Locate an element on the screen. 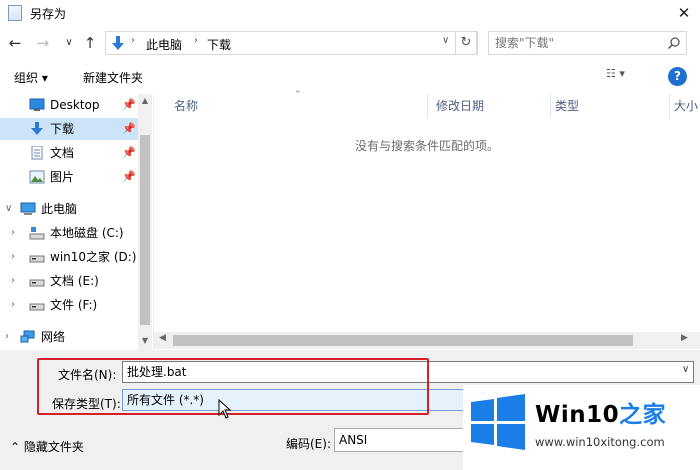 The width and height of the screenshot is (700, 470). search-box is located at coordinates (587, 43).